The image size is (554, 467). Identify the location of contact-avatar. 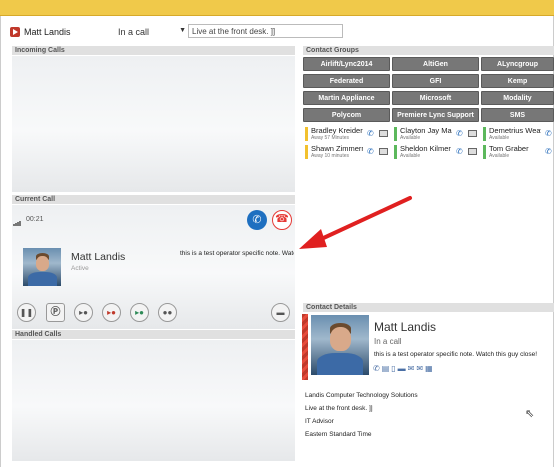
(340, 345).